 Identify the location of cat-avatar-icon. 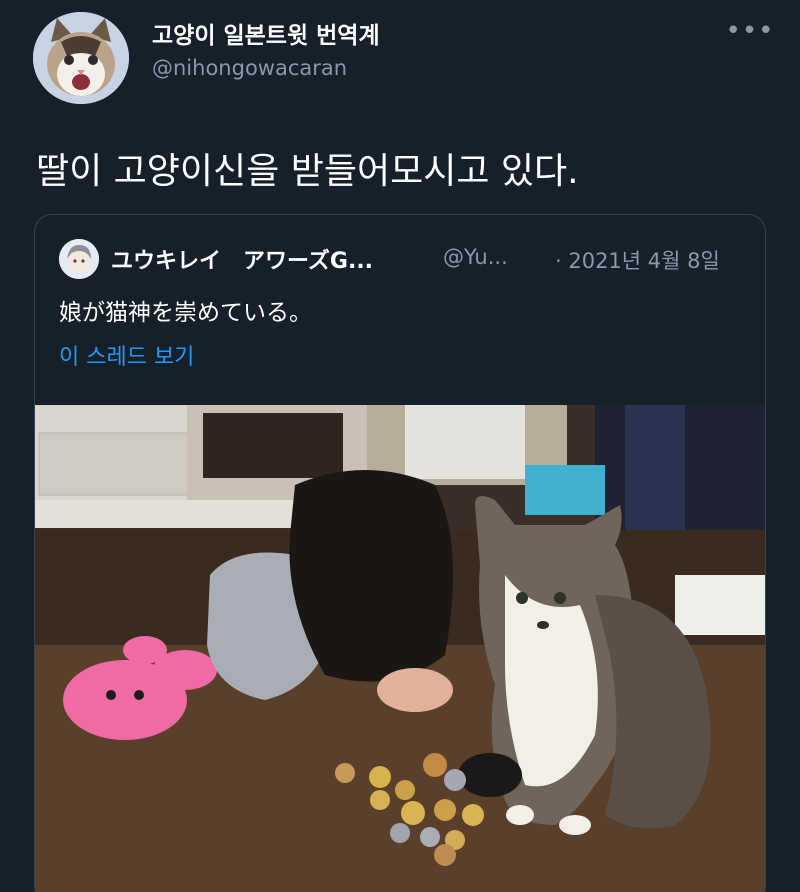
(81, 58).